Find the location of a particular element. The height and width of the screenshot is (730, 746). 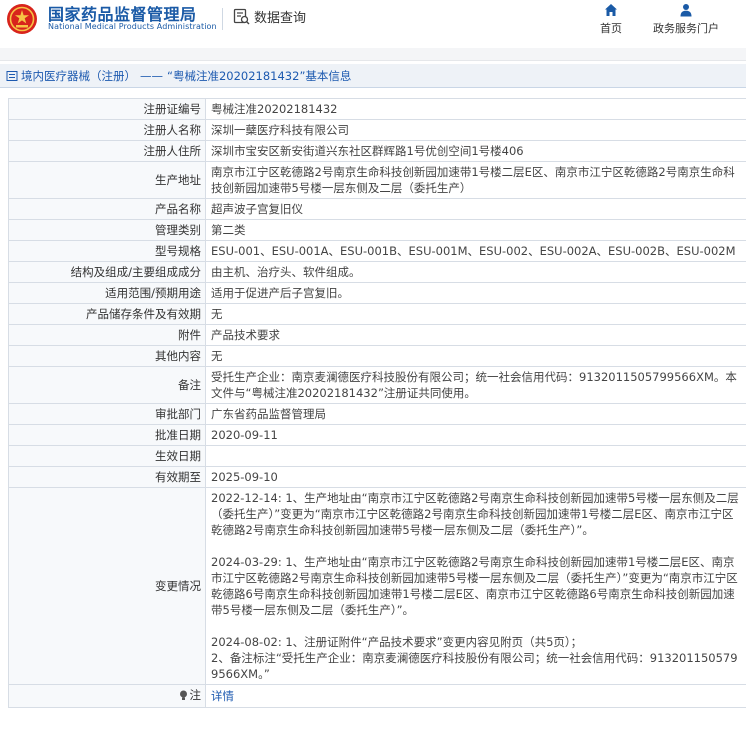

structure-value: 由主机、治疗头、软件组成。 is located at coordinates (475, 272).